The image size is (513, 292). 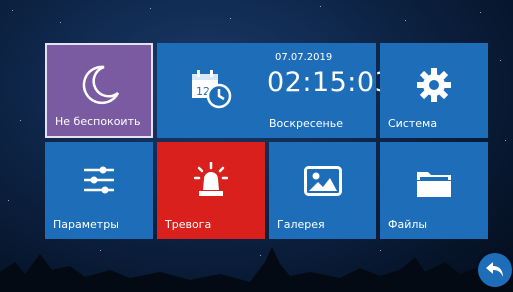 What do you see at coordinates (301, 224) in the screenshot?
I see `tile-label-gallery: Галерея` at bounding box center [301, 224].